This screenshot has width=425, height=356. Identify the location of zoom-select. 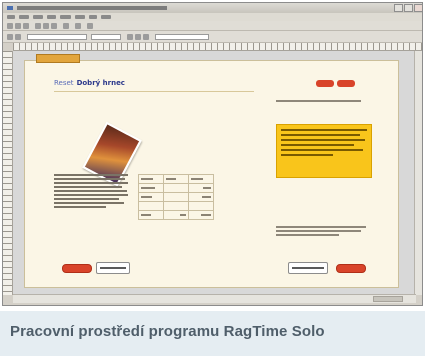
(182, 37).